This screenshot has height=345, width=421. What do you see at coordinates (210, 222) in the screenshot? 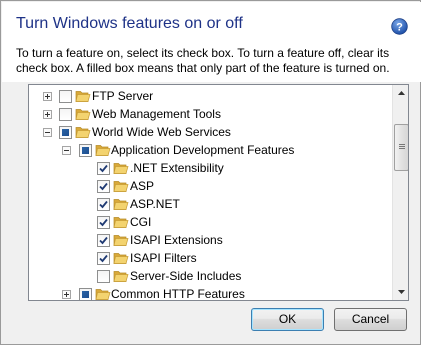
I see `tree-item: CGI` at bounding box center [210, 222].